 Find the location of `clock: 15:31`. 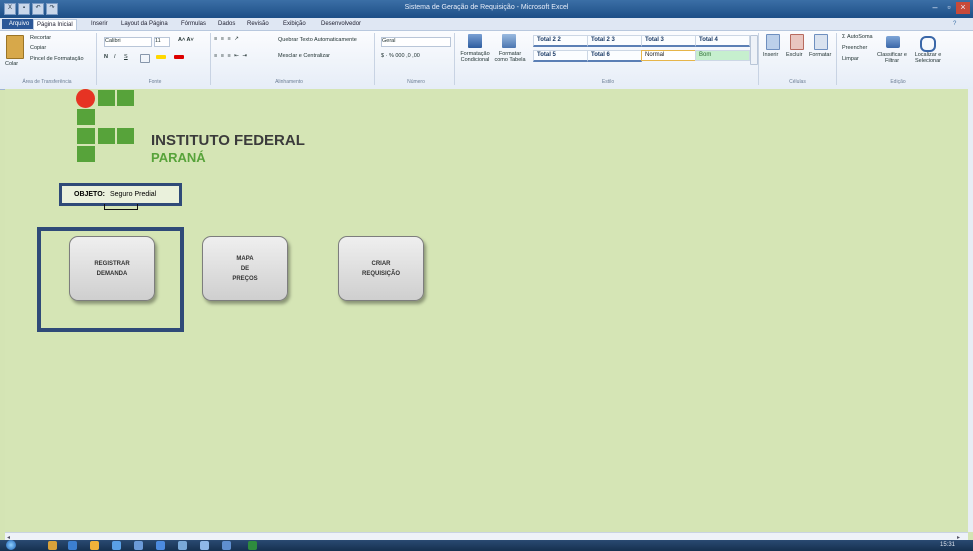

clock: 15:31 is located at coordinates (947, 545).